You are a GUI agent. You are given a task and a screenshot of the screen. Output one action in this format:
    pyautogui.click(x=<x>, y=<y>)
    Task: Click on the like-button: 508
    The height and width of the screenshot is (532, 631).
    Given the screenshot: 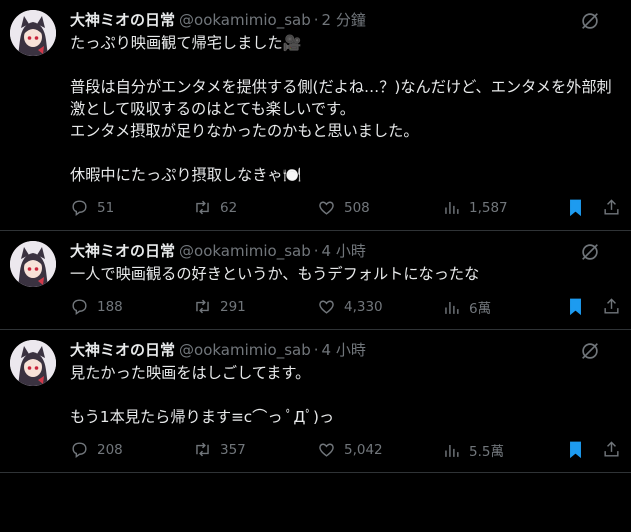 What is the action you would take?
    pyautogui.click(x=343, y=207)
    